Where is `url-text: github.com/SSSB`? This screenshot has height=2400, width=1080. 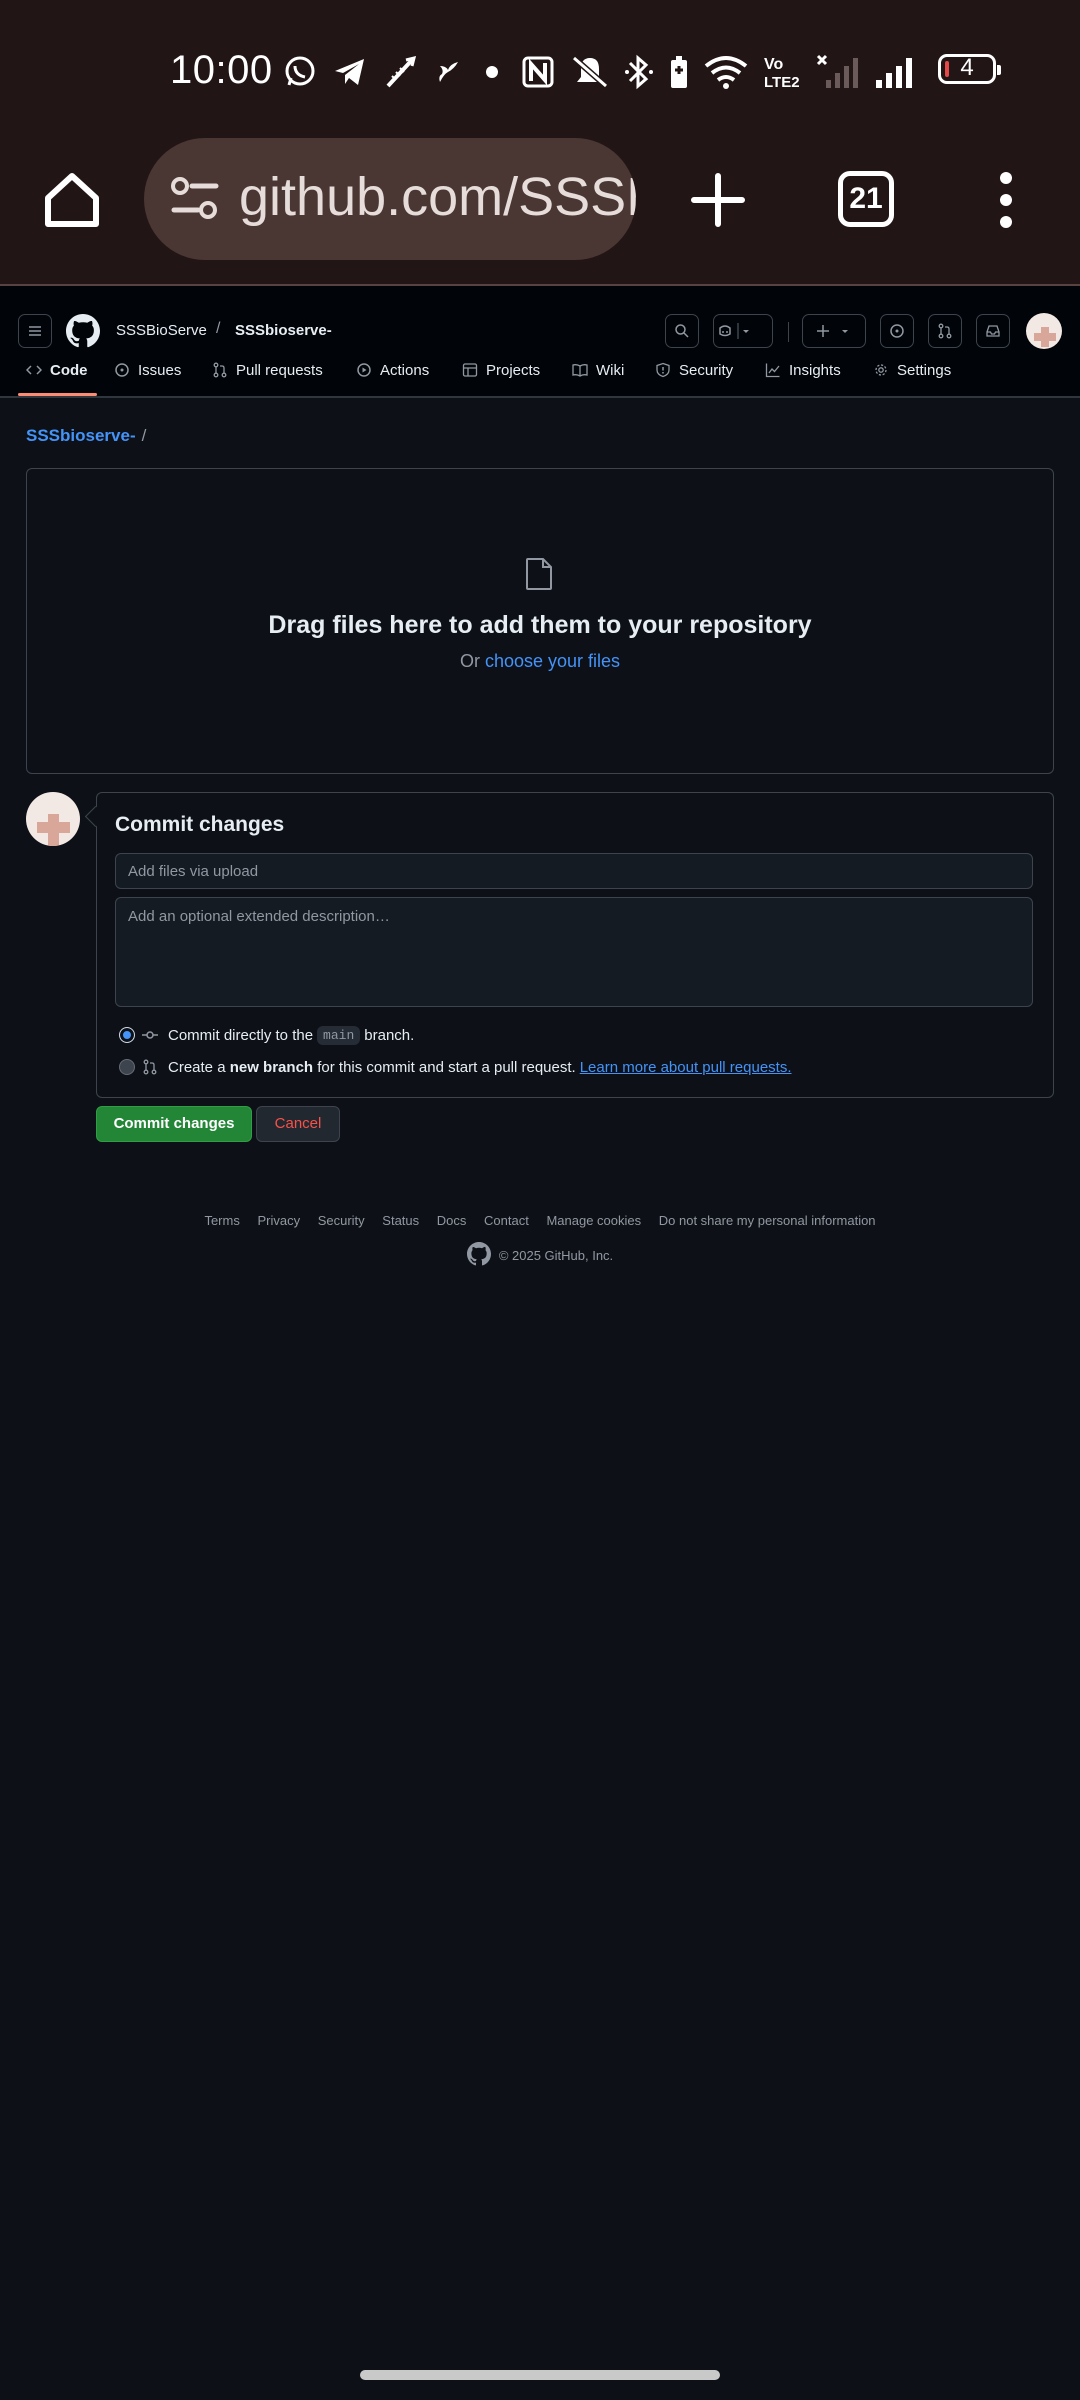
url-text: github.com/SSSB is located at coordinates (437, 197).